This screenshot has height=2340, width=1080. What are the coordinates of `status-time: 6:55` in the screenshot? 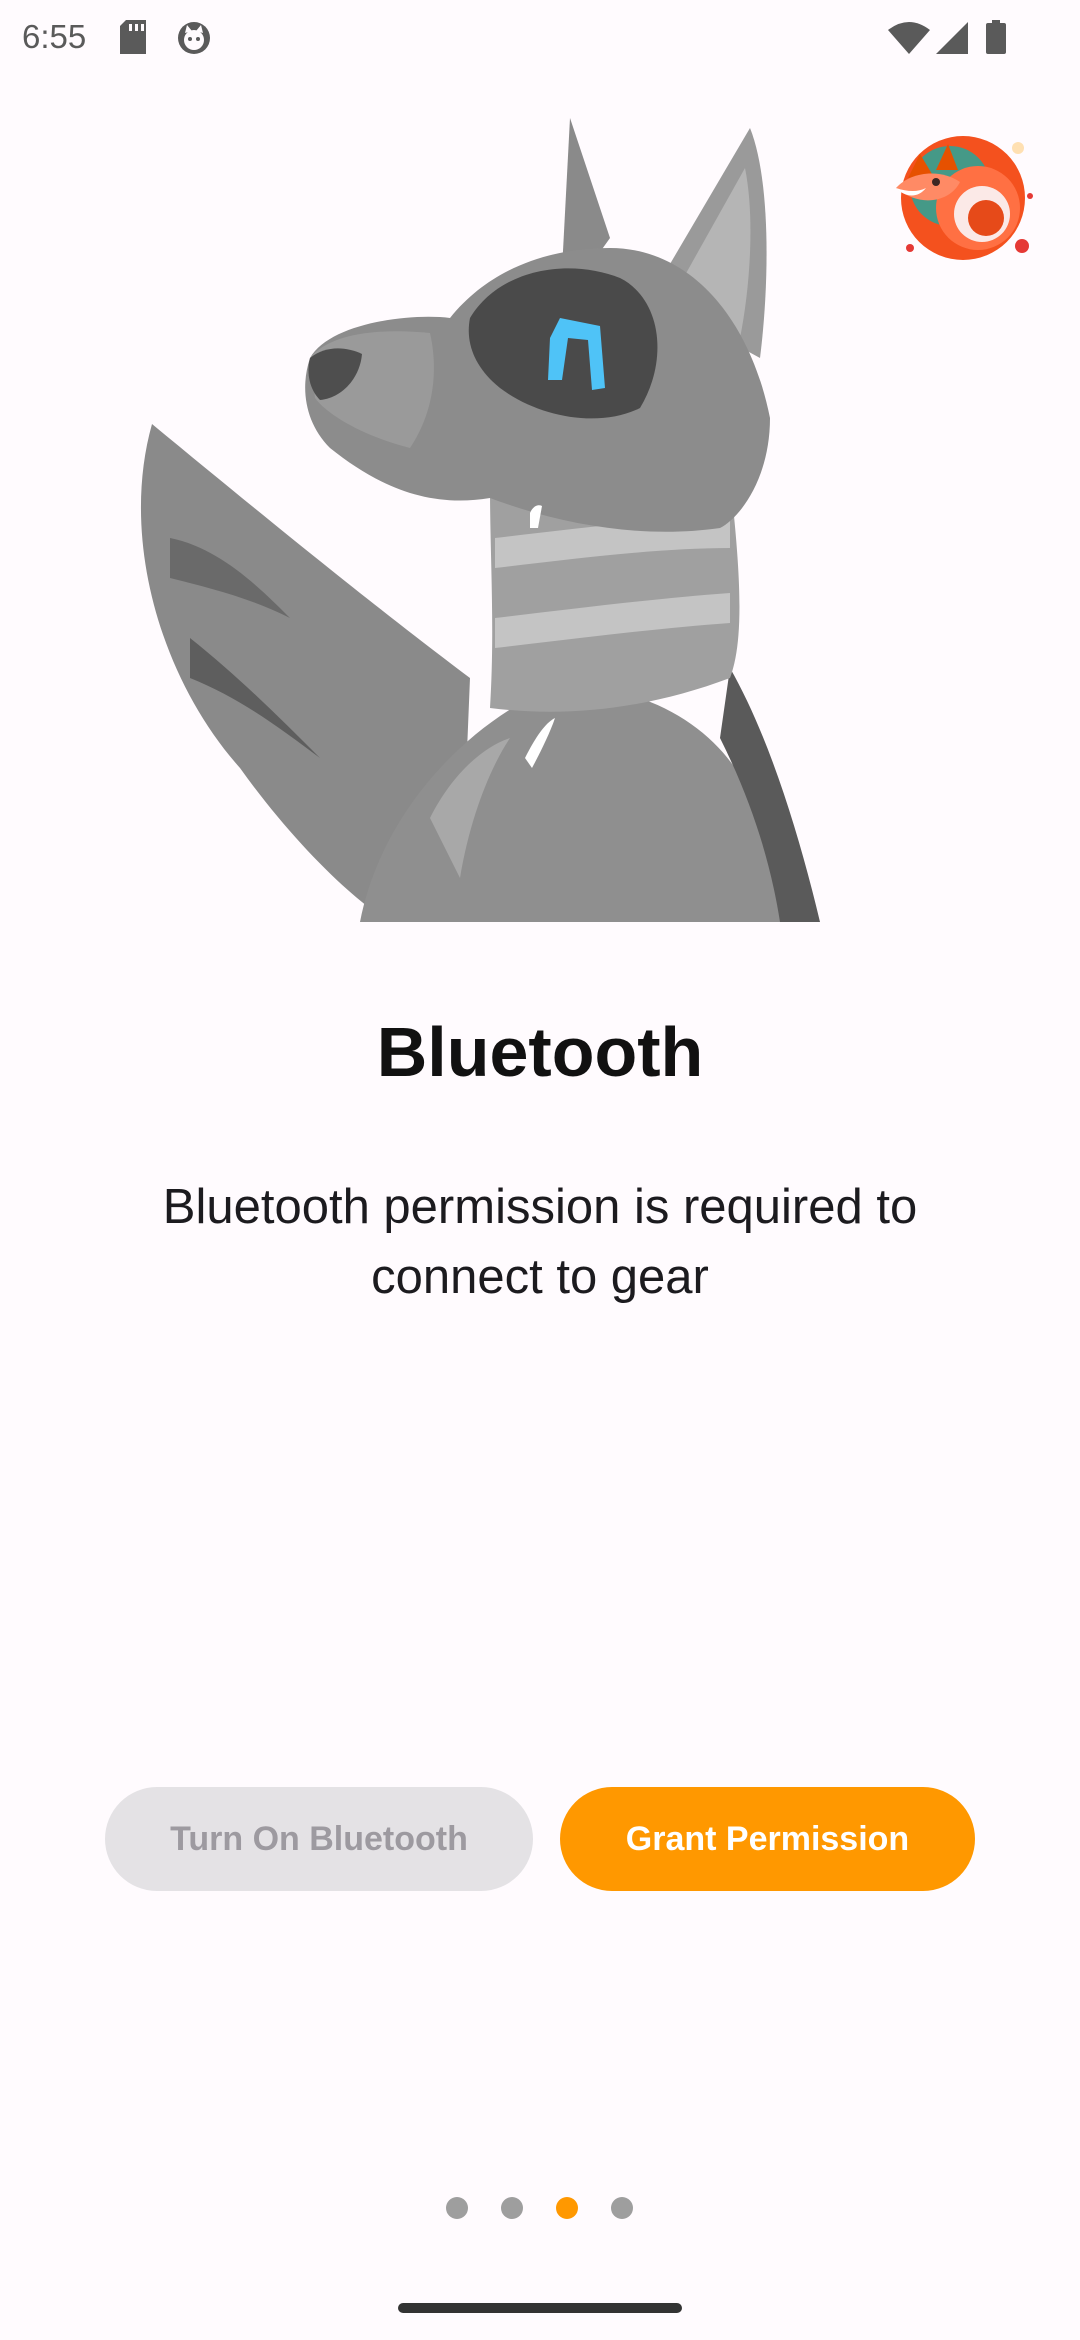 It's located at (54, 36).